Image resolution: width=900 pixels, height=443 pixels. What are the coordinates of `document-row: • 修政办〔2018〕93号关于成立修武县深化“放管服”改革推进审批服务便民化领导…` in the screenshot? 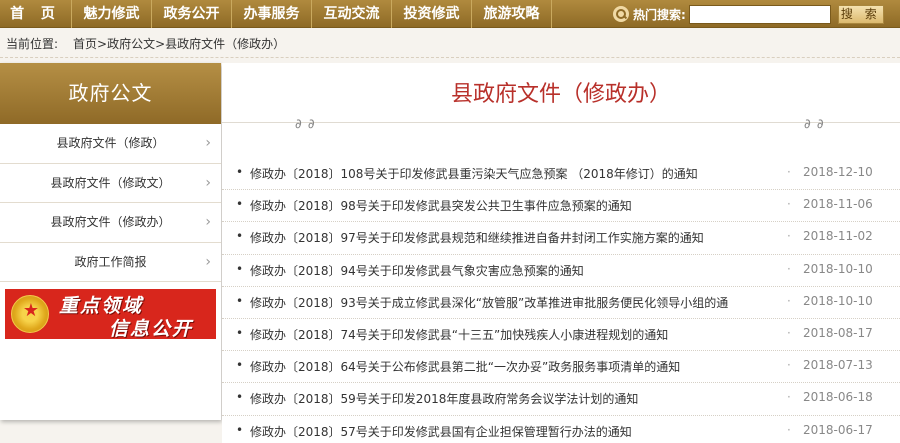 It's located at (561, 303).